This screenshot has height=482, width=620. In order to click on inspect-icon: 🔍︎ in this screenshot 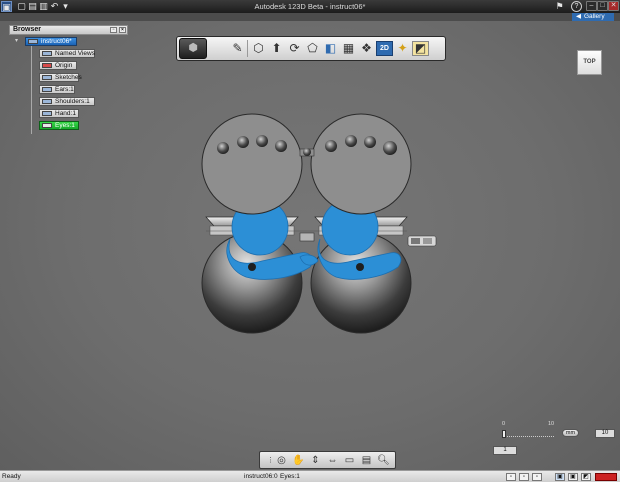, I will do `click(383, 460)`.